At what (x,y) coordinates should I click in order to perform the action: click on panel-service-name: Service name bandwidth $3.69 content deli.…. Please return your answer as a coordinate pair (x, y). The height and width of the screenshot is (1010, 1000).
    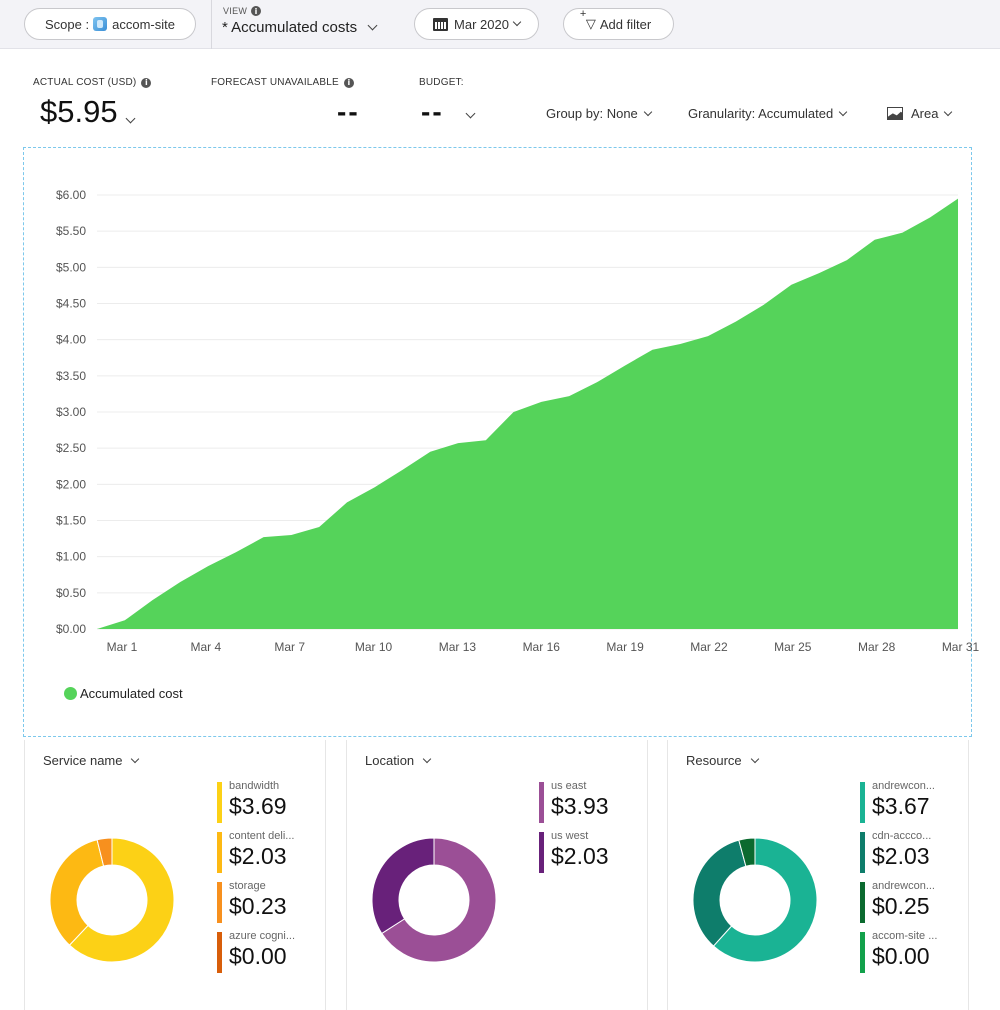
    Looking at the image, I should click on (175, 875).